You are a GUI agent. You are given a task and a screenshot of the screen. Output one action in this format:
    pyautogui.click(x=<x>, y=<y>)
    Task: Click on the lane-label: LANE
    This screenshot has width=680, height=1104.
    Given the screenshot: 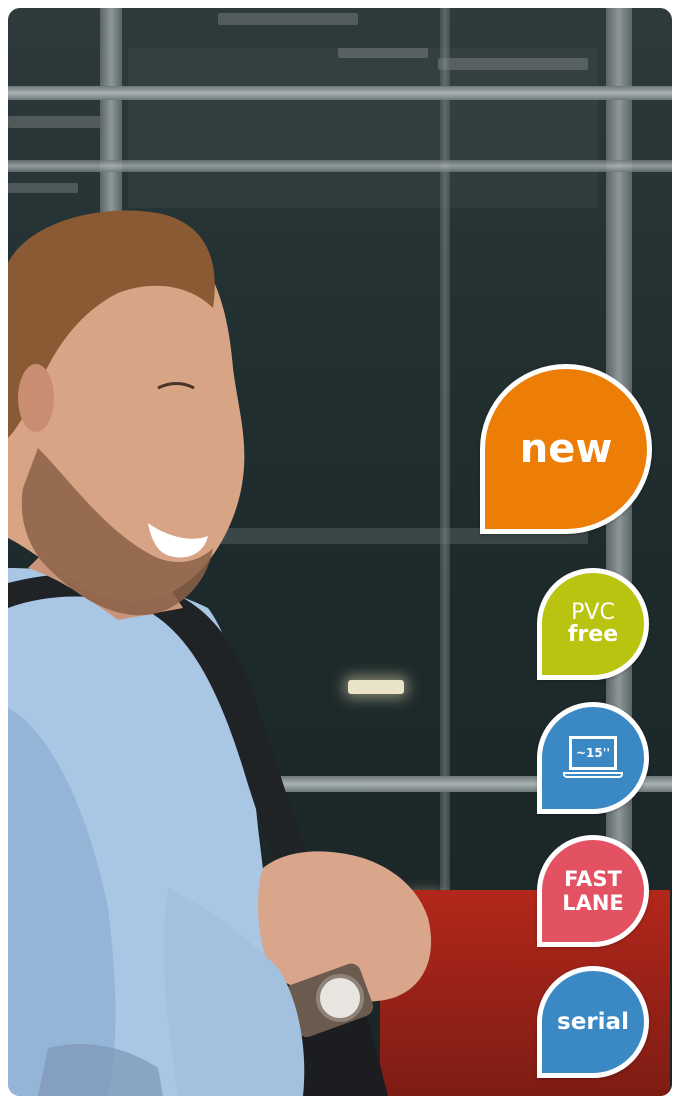 What is the action you would take?
    pyautogui.click(x=593, y=903)
    